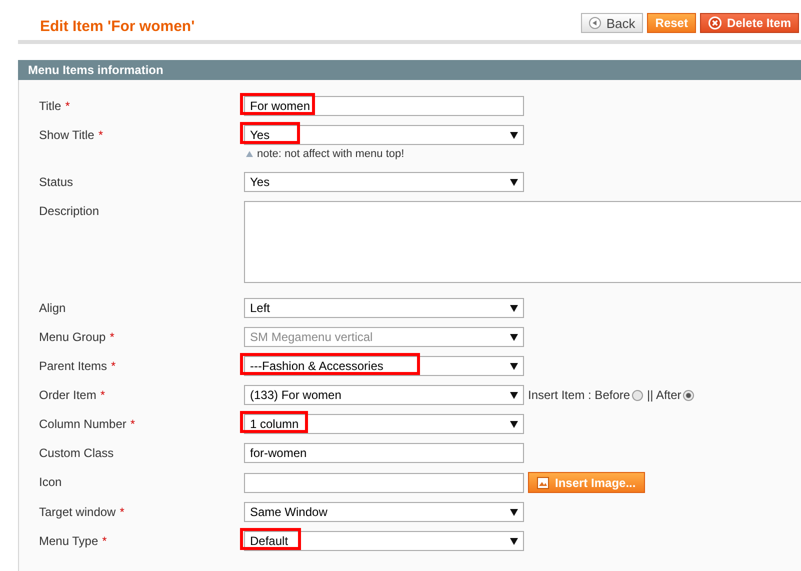 The width and height of the screenshot is (801, 571). What do you see at coordinates (409, 70) in the screenshot?
I see `section-header: Menu Items information` at bounding box center [409, 70].